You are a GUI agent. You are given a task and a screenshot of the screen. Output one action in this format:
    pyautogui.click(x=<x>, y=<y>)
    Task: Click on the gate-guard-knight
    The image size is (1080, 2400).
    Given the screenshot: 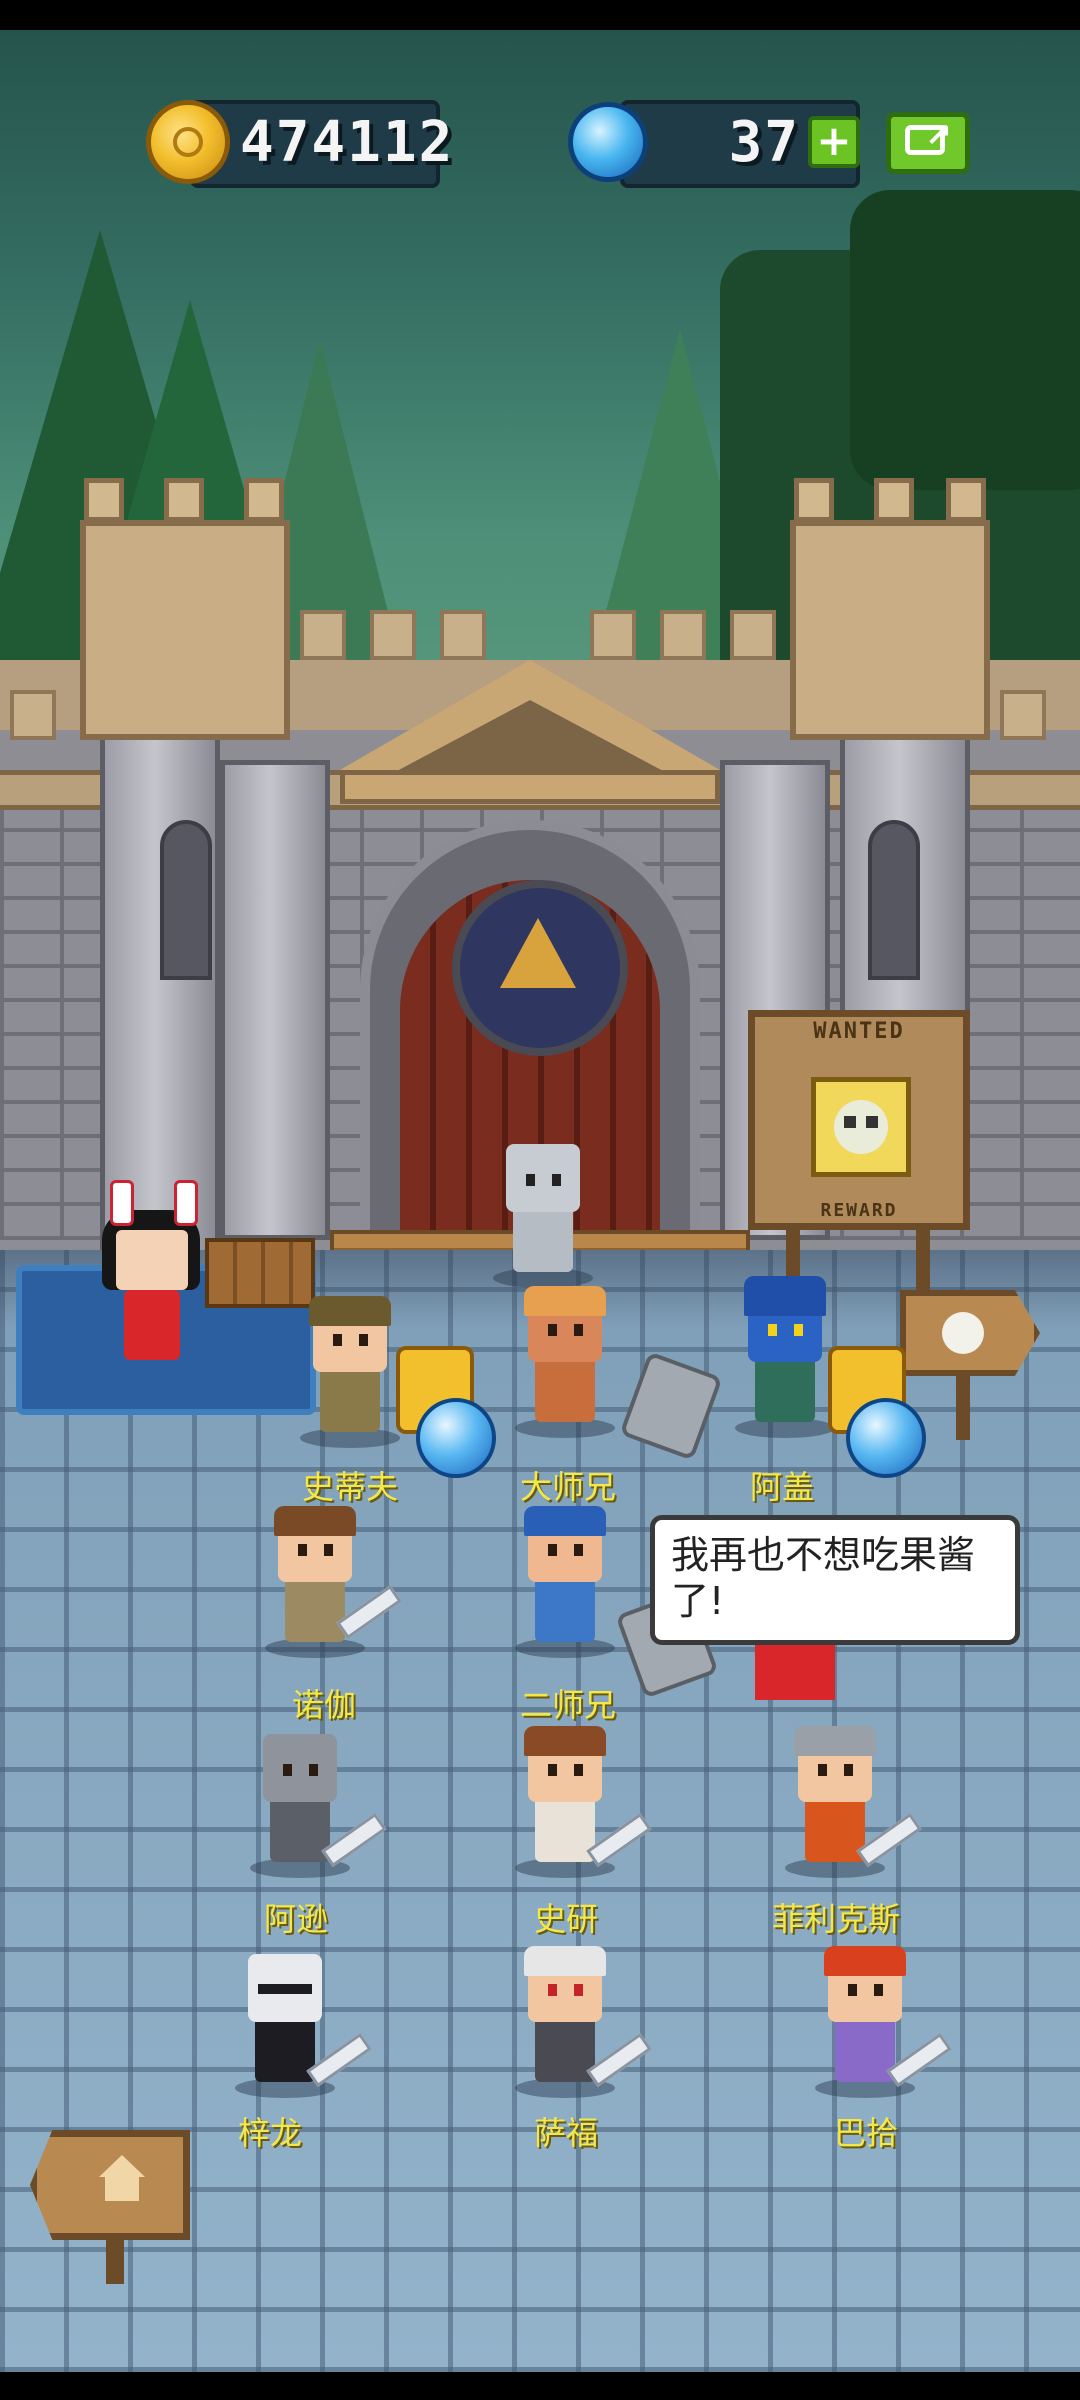 What is the action you would take?
    pyautogui.click(x=543, y=1215)
    